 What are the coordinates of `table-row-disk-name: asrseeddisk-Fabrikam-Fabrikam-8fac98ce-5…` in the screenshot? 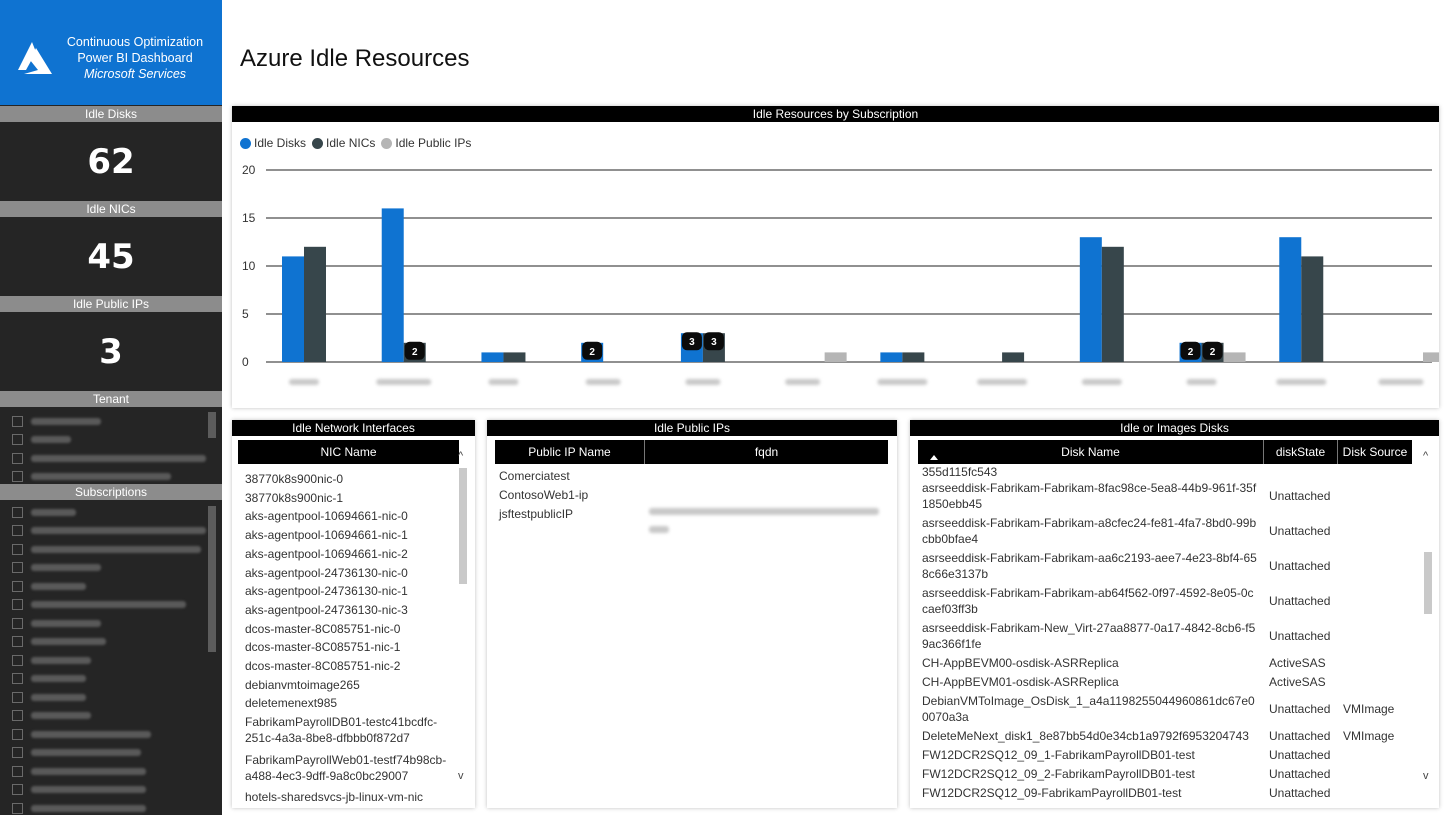 It's located at (1090, 496).